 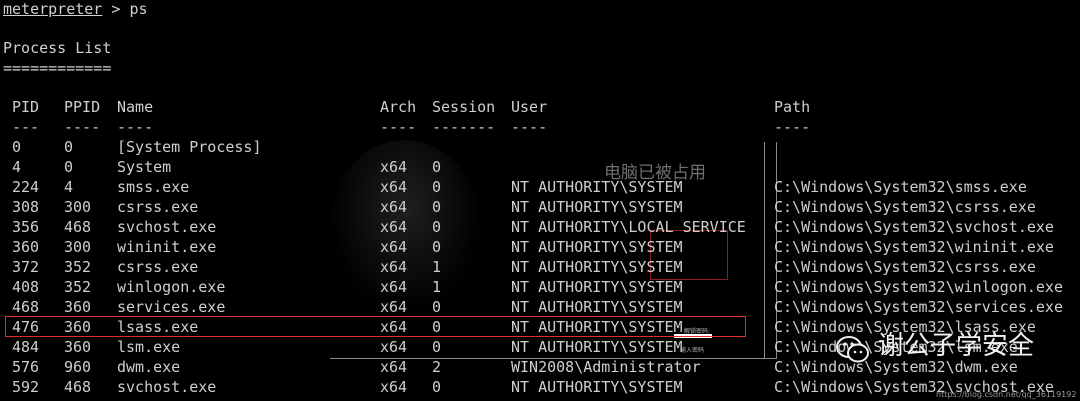 I want to click on cell-pid: 484, so click(x=26, y=347).